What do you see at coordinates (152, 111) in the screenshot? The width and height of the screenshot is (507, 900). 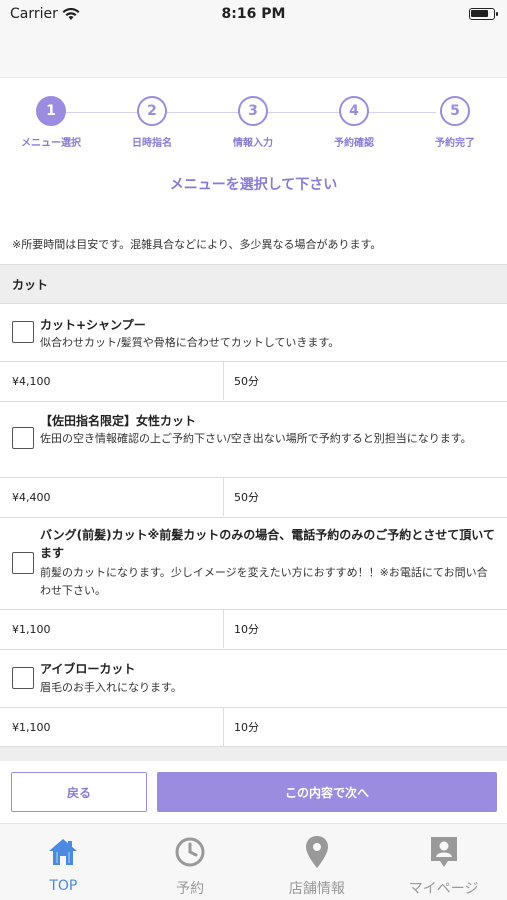 I see `step-number: 2` at bounding box center [152, 111].